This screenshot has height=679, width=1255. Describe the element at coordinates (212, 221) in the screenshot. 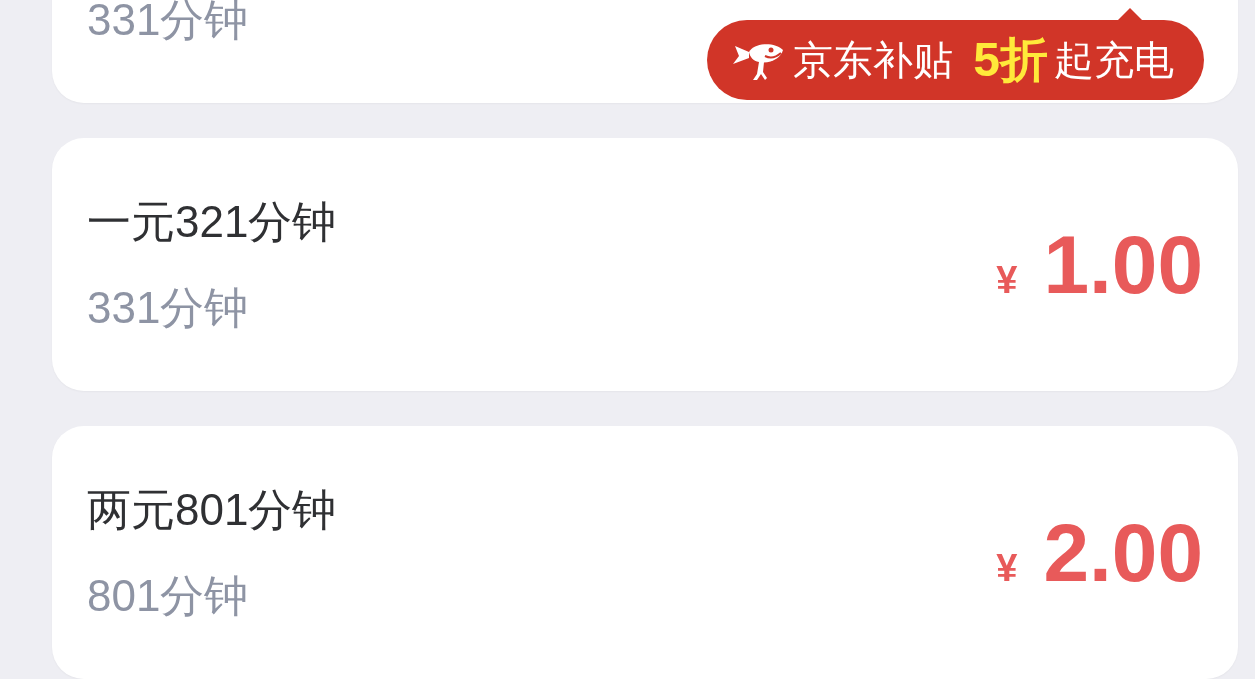

I see `plan-title: 一元321分钟` at that location.